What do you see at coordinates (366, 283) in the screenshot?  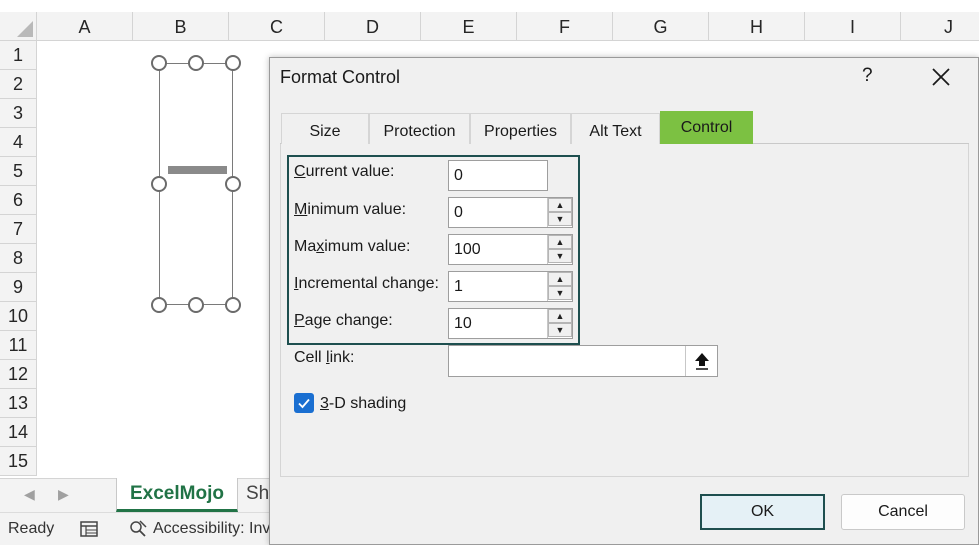 I see `incremental-change-label: Incremental change:` at bounding box center [366, 283].